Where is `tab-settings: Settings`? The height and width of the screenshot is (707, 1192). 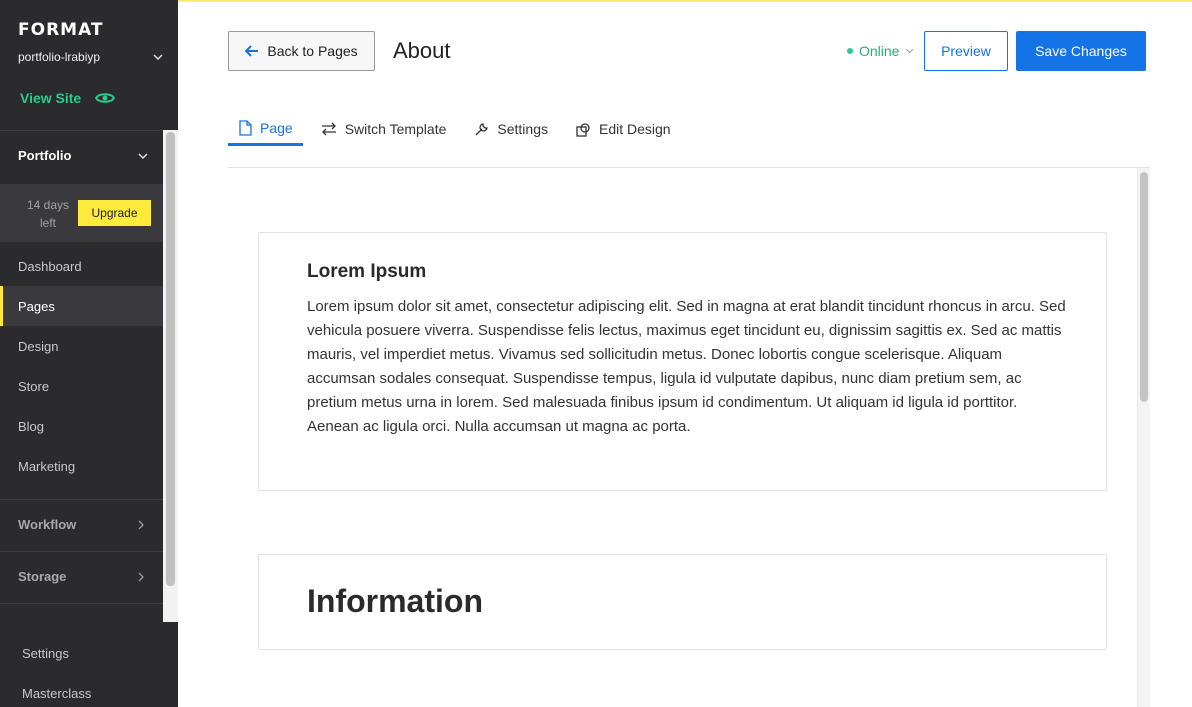
tab-settings: Settings is located at coordinates (511, 129).